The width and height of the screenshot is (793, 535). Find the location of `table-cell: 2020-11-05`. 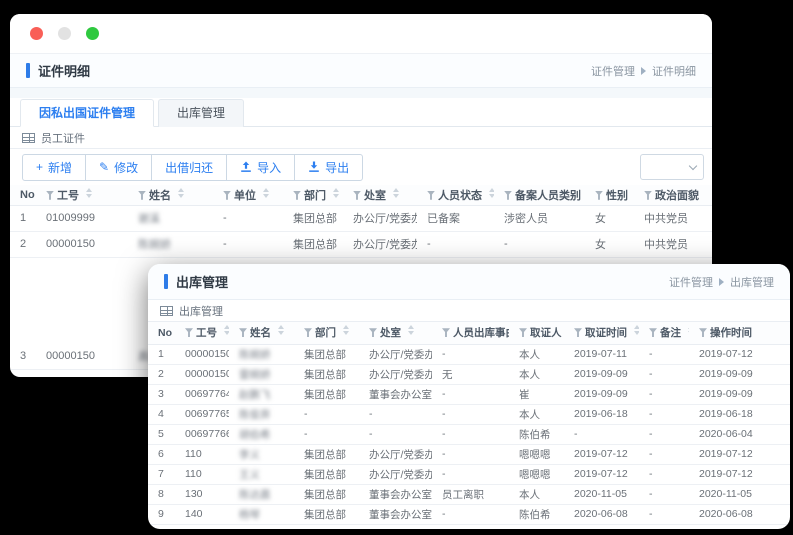

table-cell: 2020-11-05 is located at coordinates (739, 494).